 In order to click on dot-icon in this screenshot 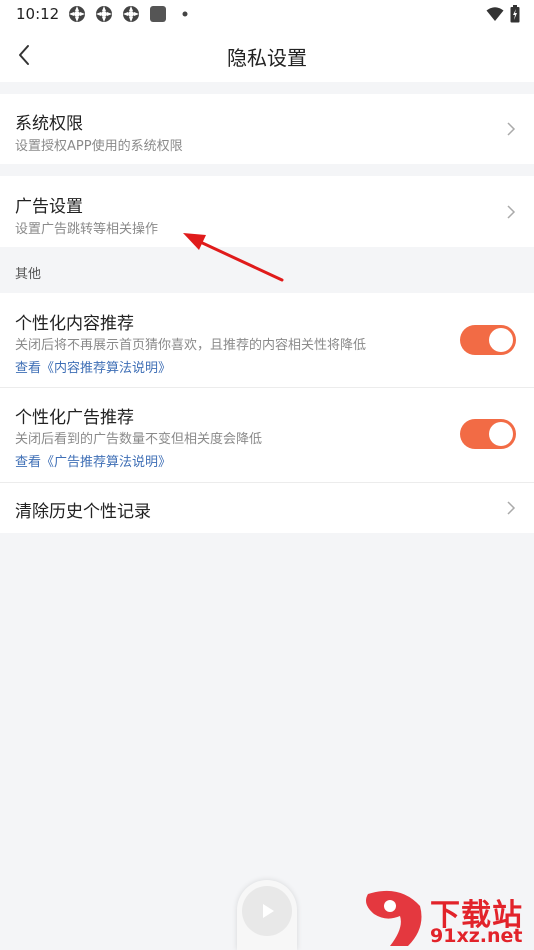, I will do `click(185, 14)`.